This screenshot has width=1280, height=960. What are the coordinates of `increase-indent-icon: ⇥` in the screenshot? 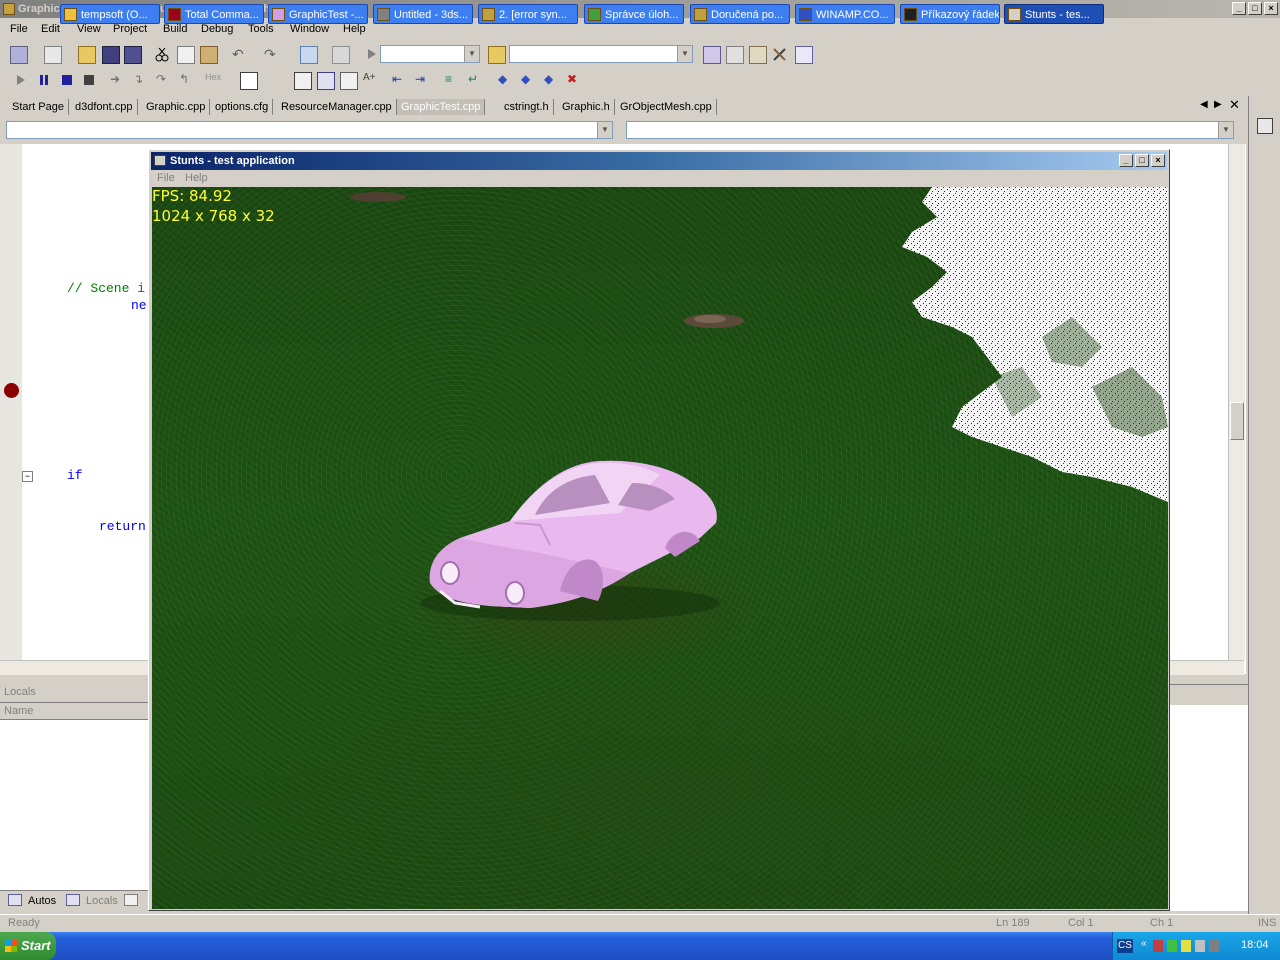 It's located at (423, 80).